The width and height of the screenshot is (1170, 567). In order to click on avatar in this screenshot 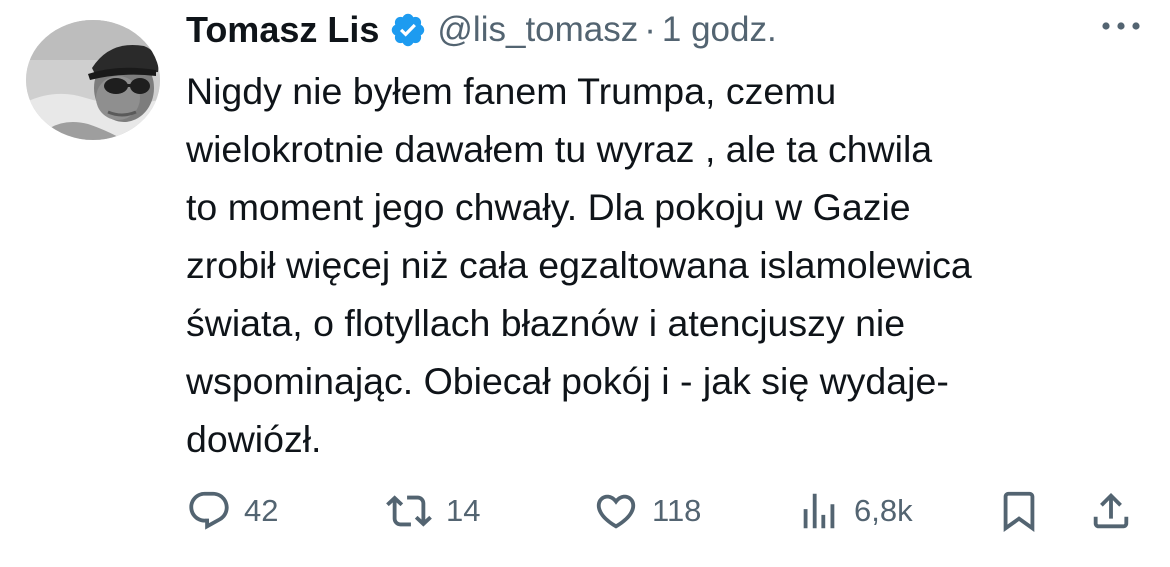, I will do `click(93, 80)`.